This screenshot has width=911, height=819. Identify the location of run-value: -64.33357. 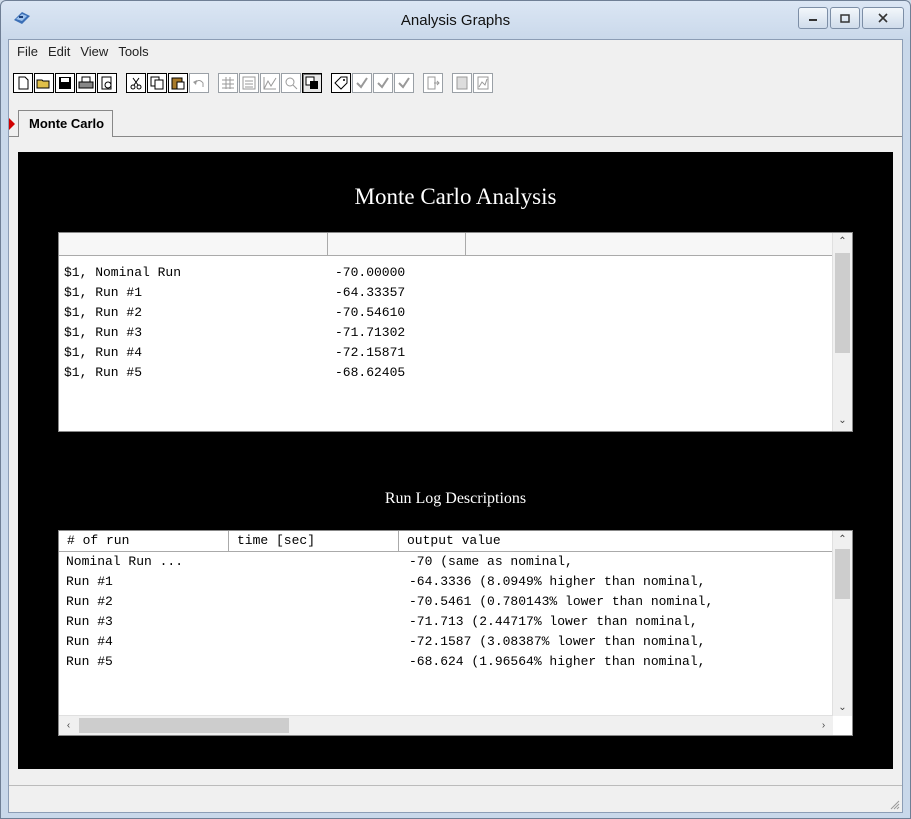
(370, 292).